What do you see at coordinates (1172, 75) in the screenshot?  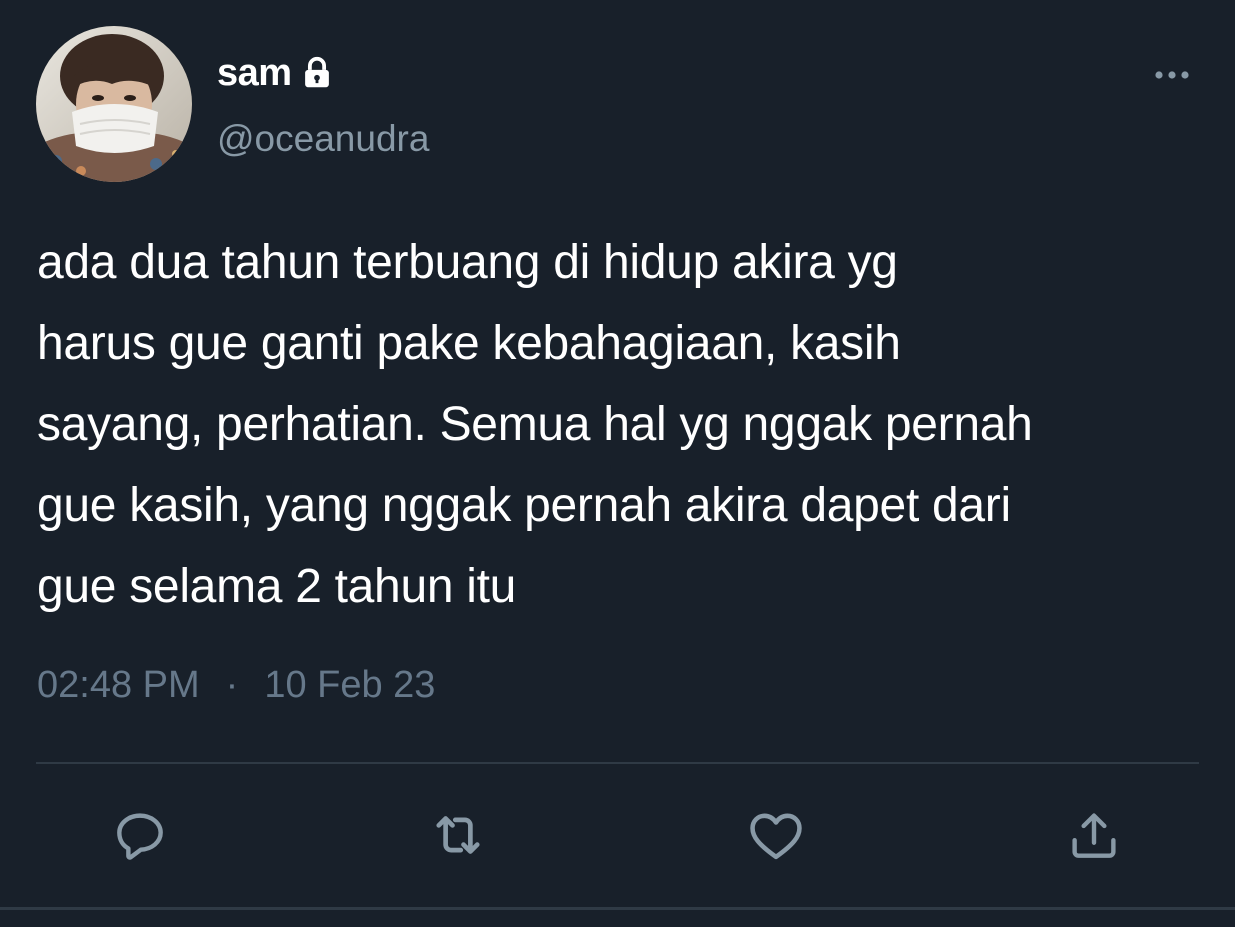 I see `more-options-icon` at bounding box center [1172, 75].